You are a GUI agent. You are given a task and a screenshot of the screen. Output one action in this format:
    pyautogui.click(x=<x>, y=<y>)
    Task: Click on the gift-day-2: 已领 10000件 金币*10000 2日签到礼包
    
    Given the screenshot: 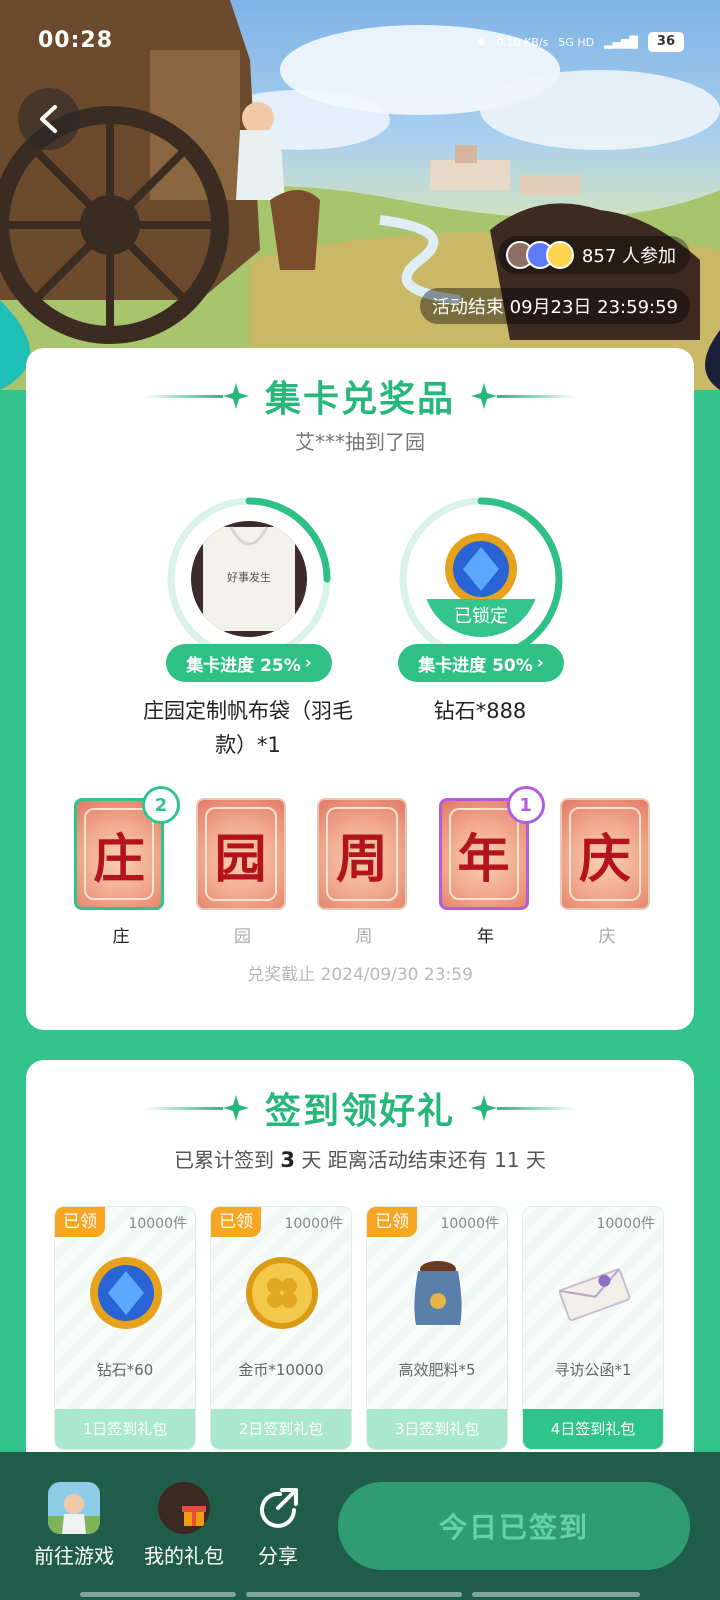 What is the action you would take?
    pyautogui.click(x=281, y=1328)
    